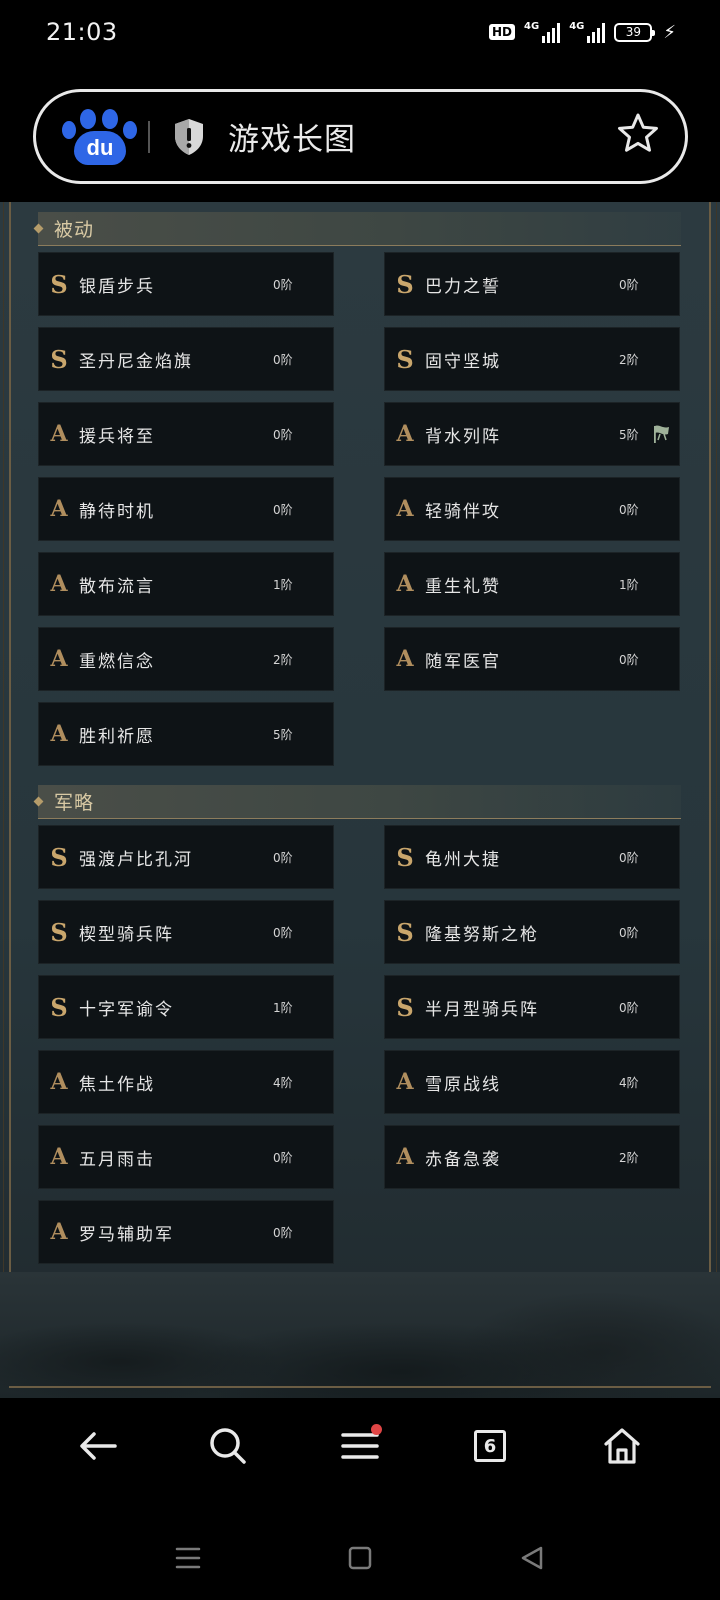 The height and width of the screenshot is (1600, 720). I want to click on skill-card: S 十字军谕令 1阶, so click(186, 1007).